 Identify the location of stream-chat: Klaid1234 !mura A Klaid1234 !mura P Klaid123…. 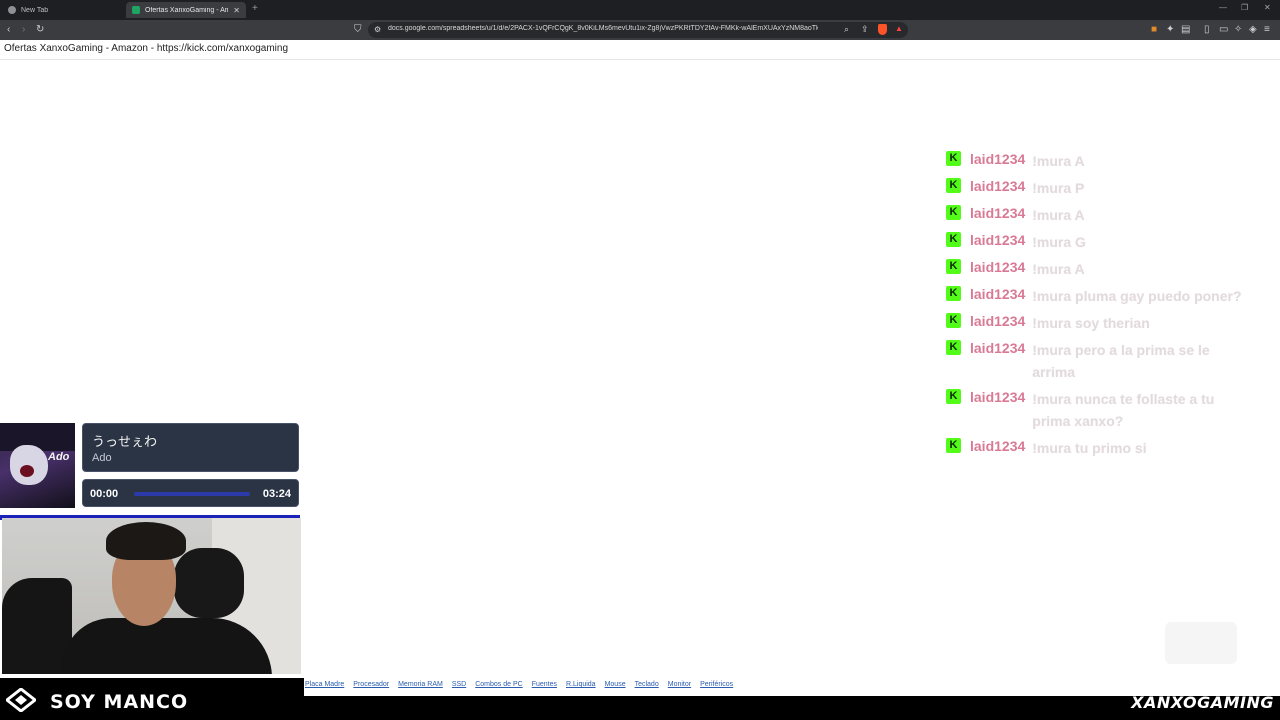
(1106, 307).